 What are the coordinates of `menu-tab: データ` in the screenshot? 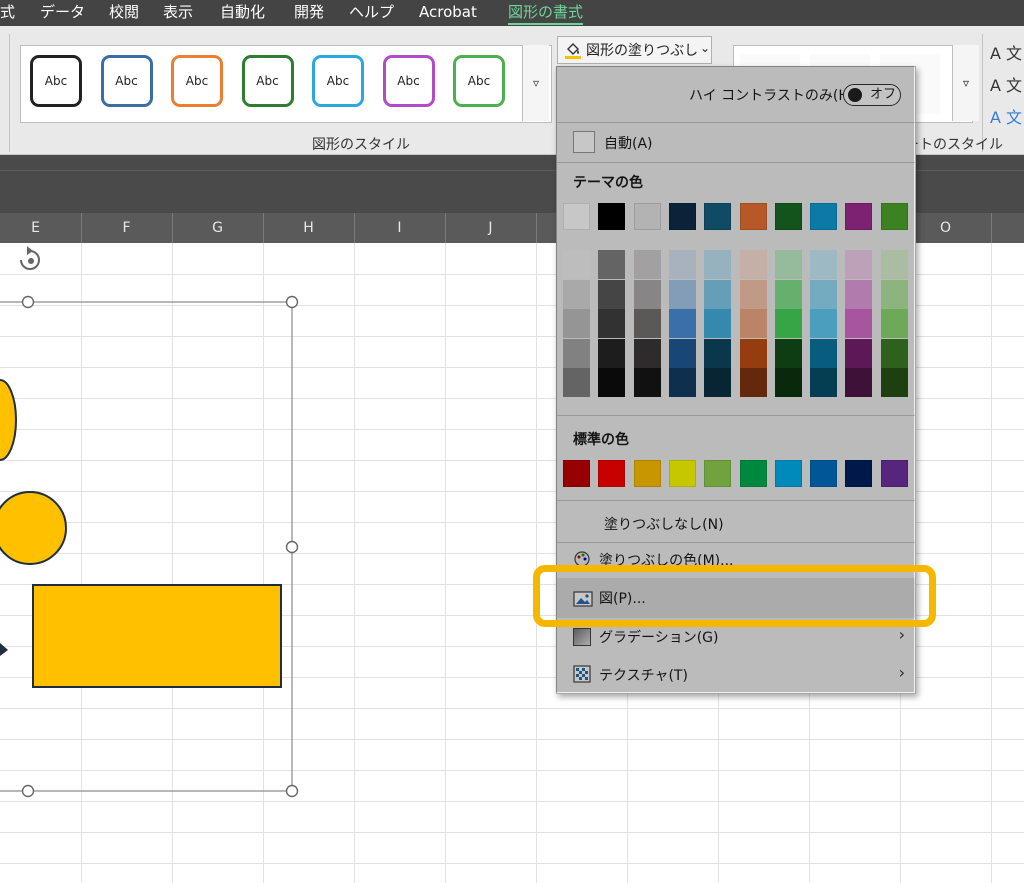 It's located at (62, 13).